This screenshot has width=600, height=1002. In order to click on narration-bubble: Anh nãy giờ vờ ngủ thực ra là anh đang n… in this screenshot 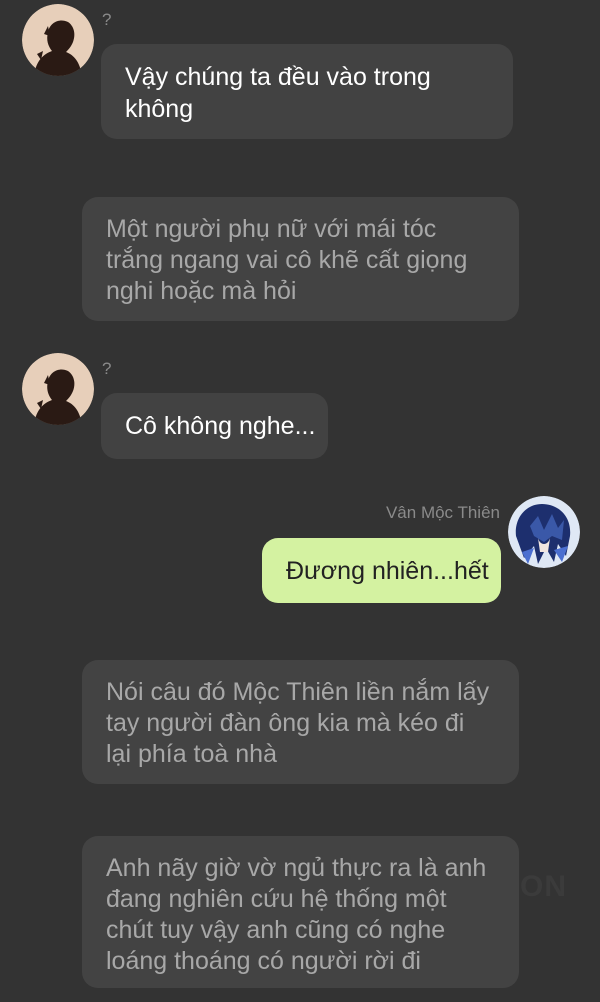, I will do `click(300, 912)`.